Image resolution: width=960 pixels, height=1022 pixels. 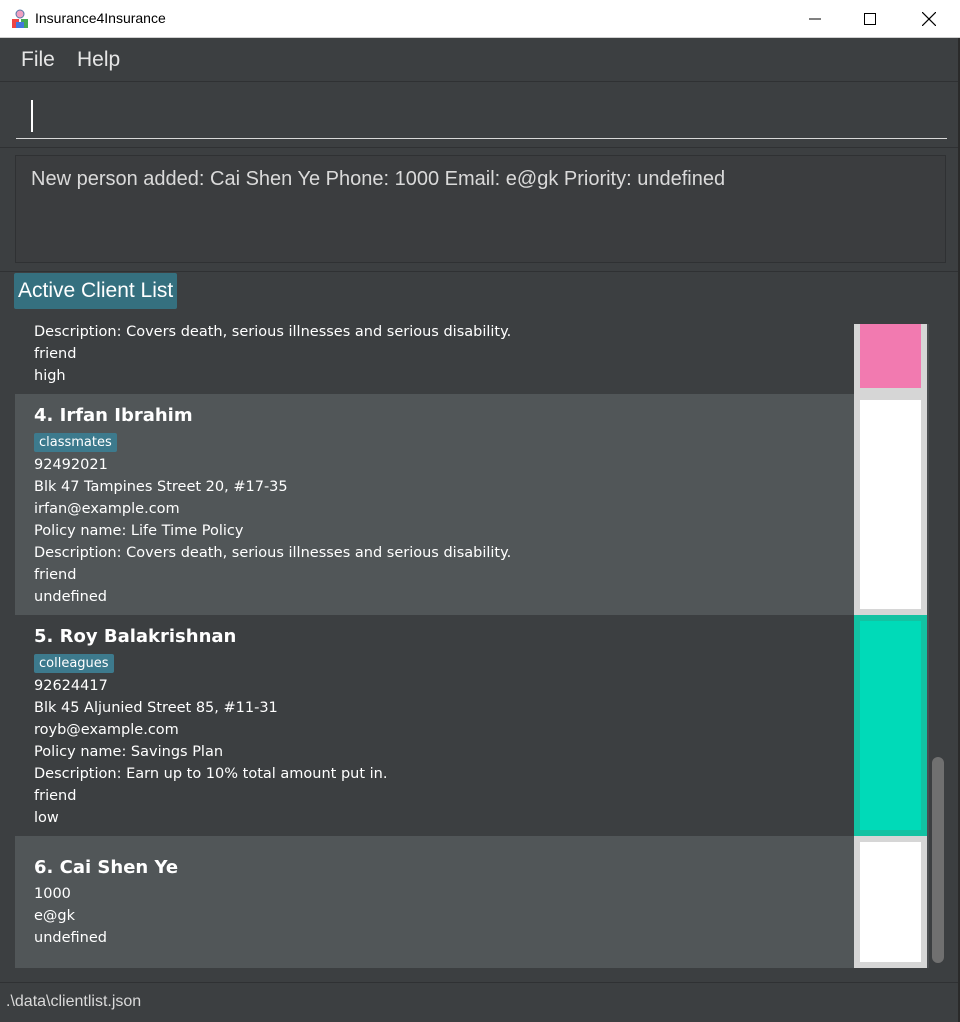 What do you see at coordinates (100, 18) in the screenshot?
I see `window-title: Insurance4Insurance` at bounding box center [100, 18].